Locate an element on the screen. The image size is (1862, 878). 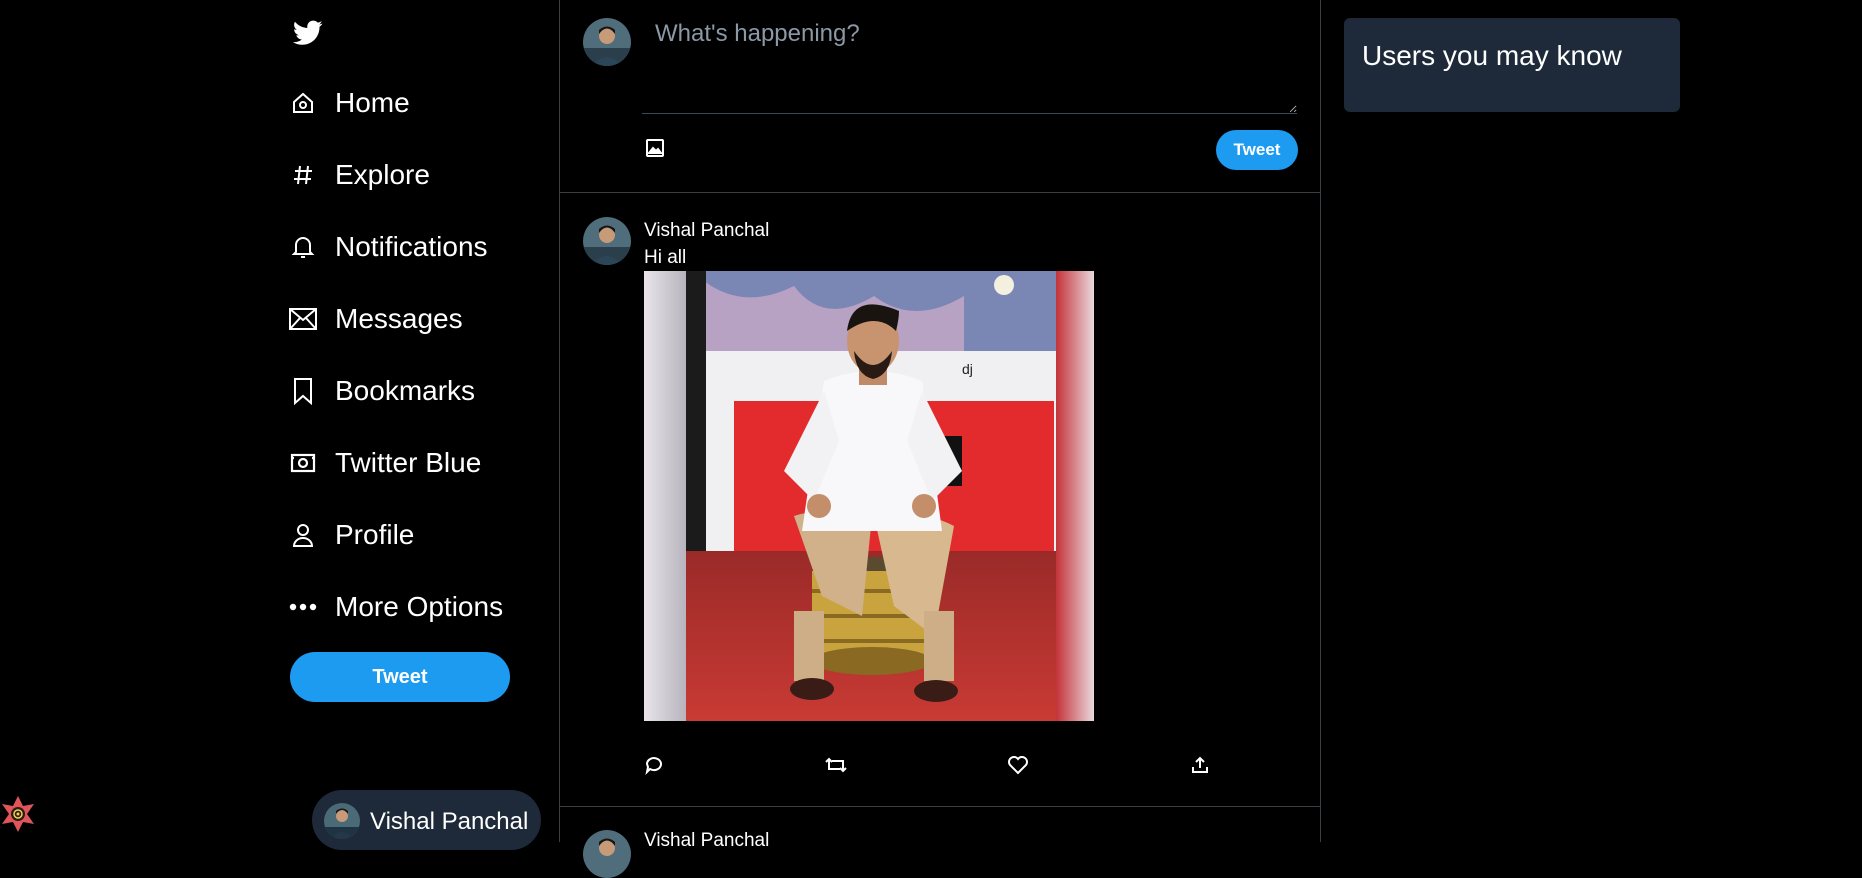
sidebar-item-label: Profile is located at coordinates (375, 534).